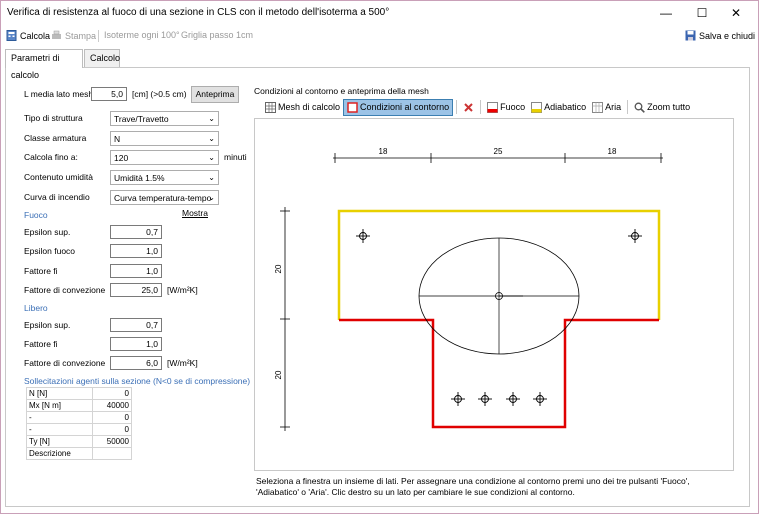  I want to click on load-name: -, so click(59, 429).